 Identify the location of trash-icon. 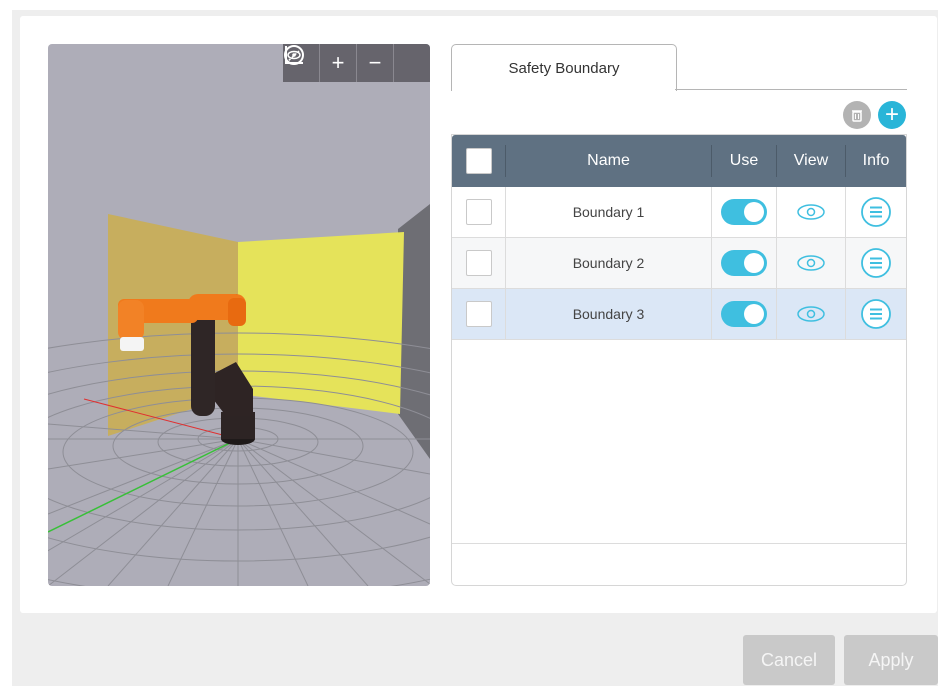
(857, 116).